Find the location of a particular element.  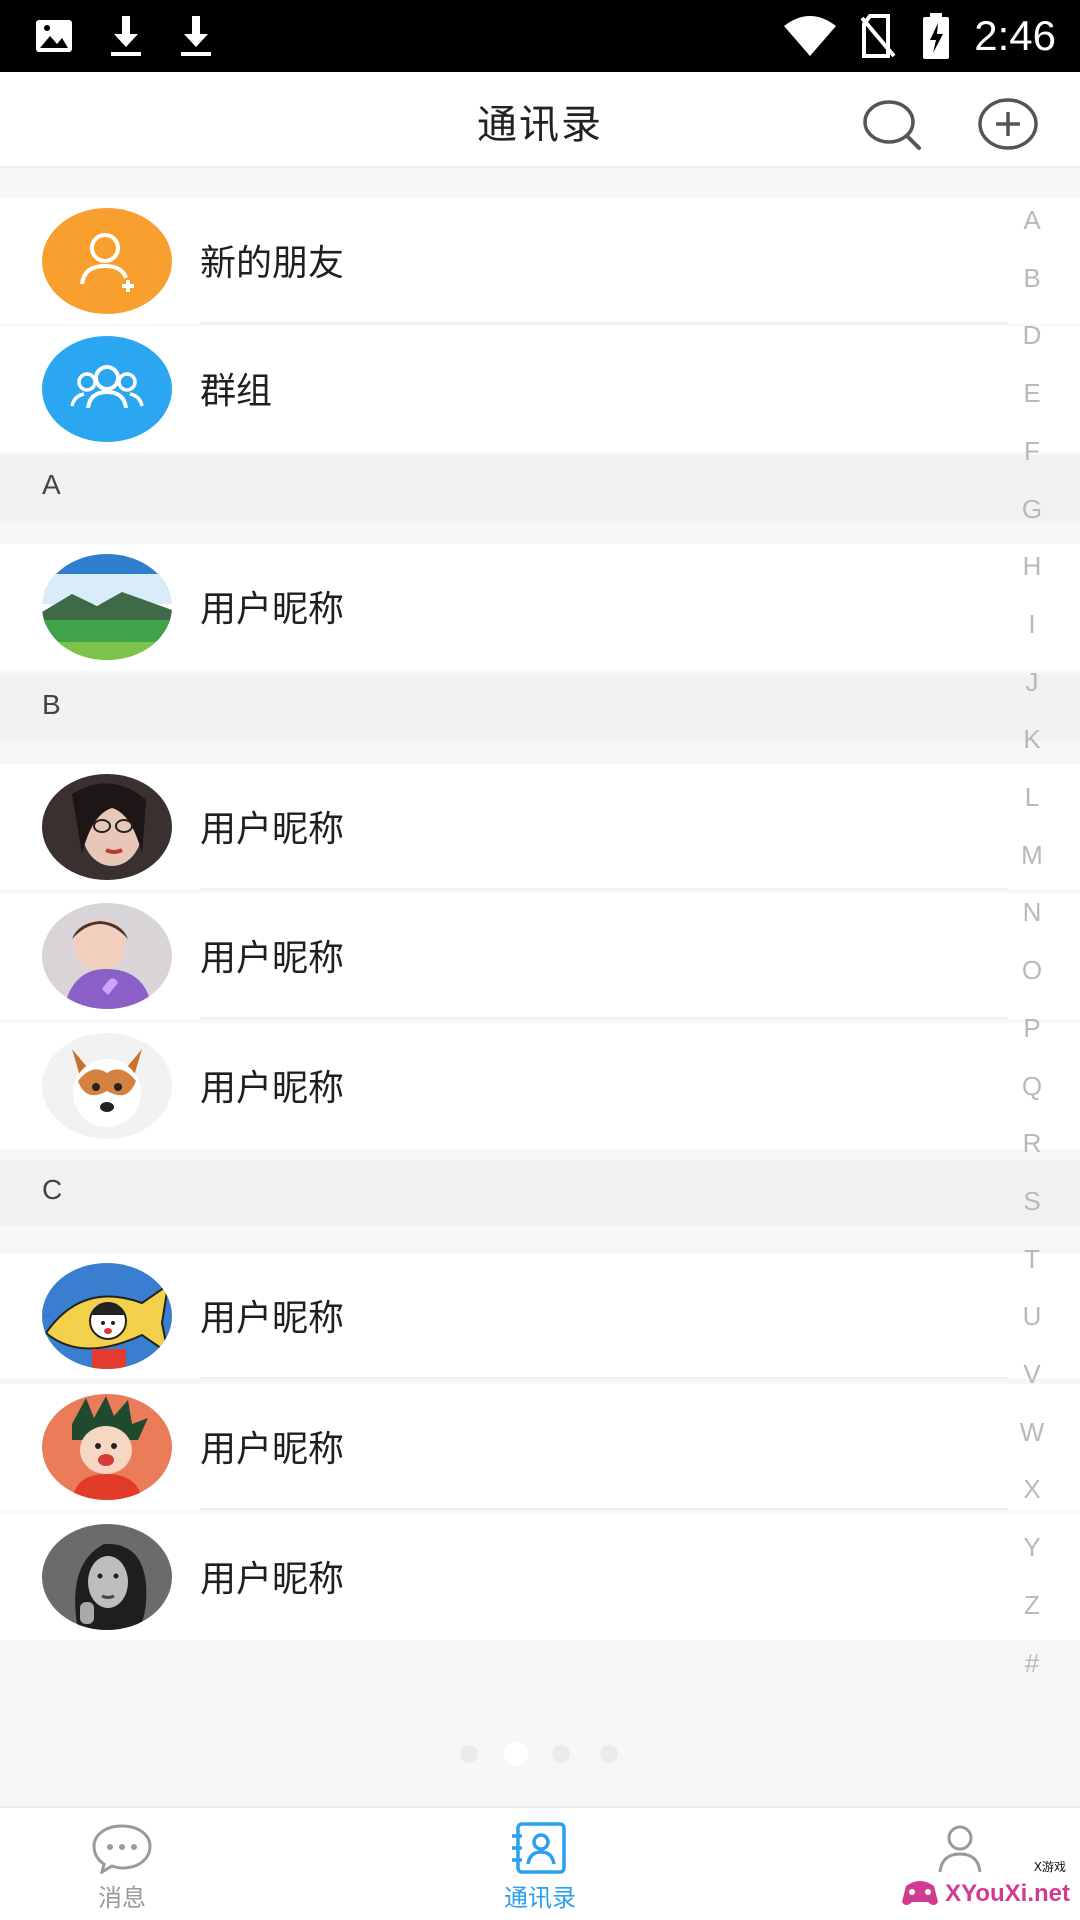

index-letter: Y is located at coordinates (1032, 1547).